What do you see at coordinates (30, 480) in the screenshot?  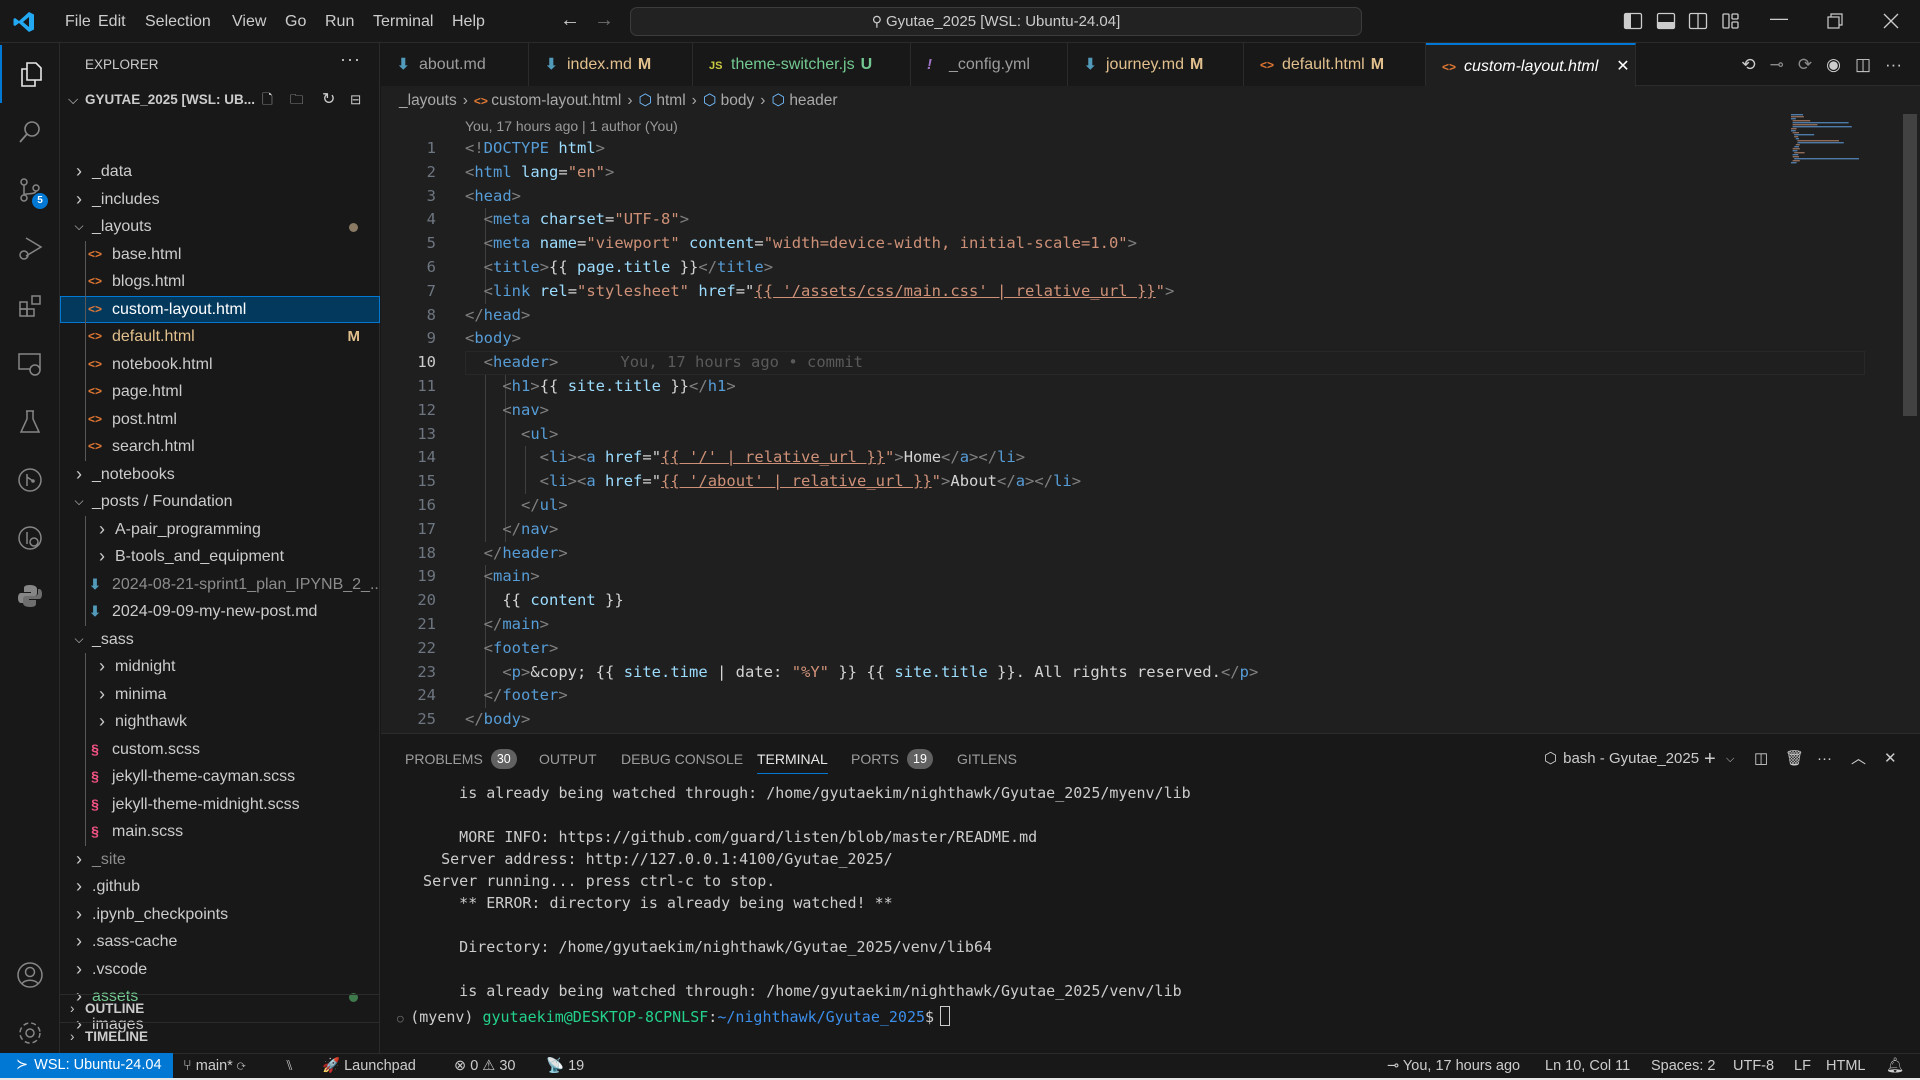 I see `gitlens-activity` at bounding box center [30, 480].